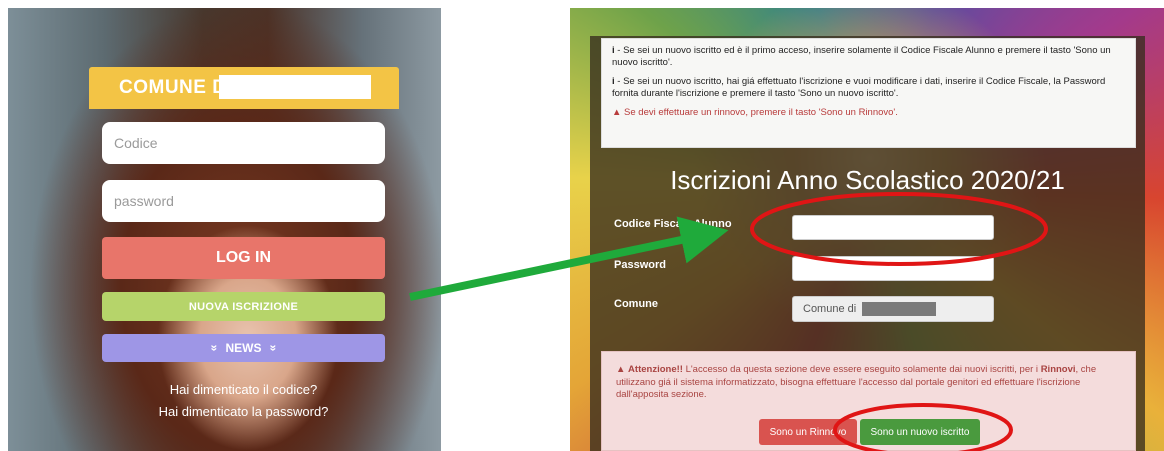 This screenshot has width=1164, height=451. Describe the element at coordinates (899, 309) in the screenshot. I see `redacted-comune` at that location.